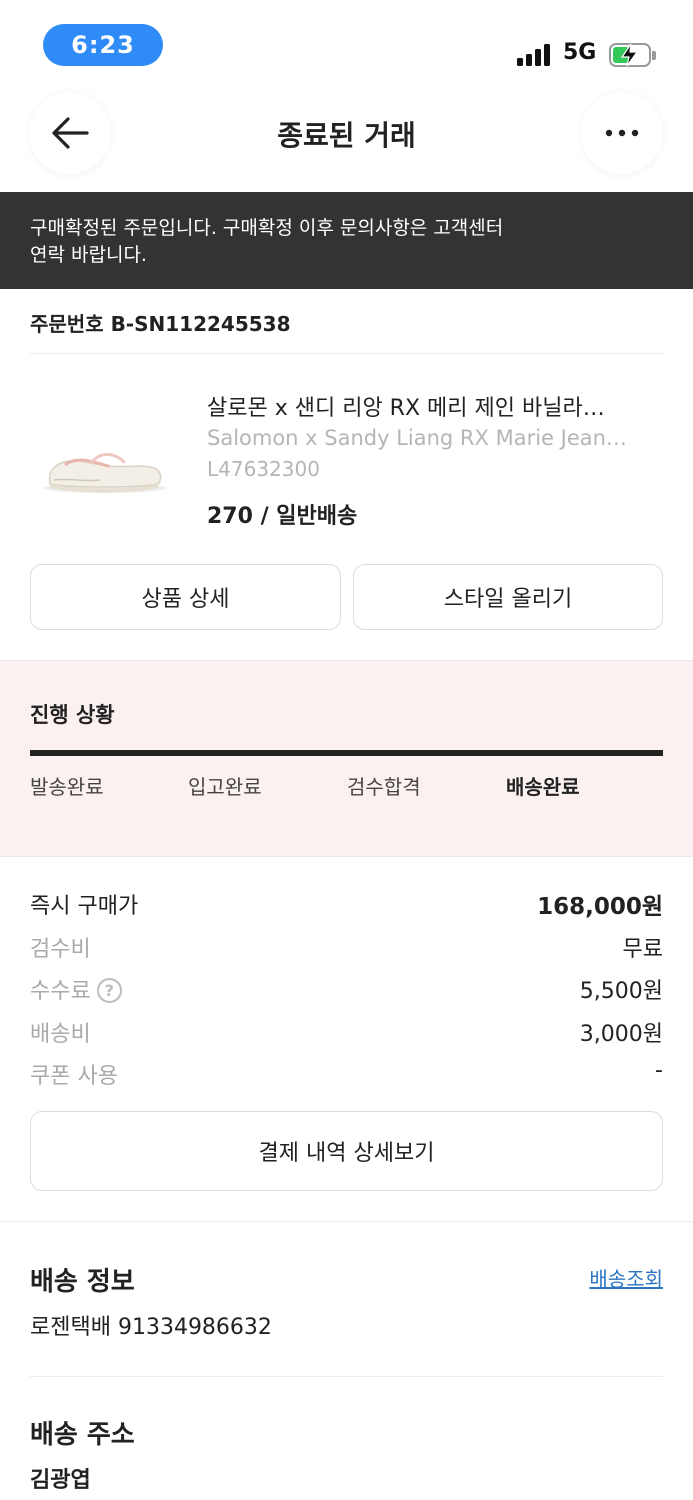 The width and height of the screenshot is (693, 1500). I want to click on section-divider, so click(346, 1221).